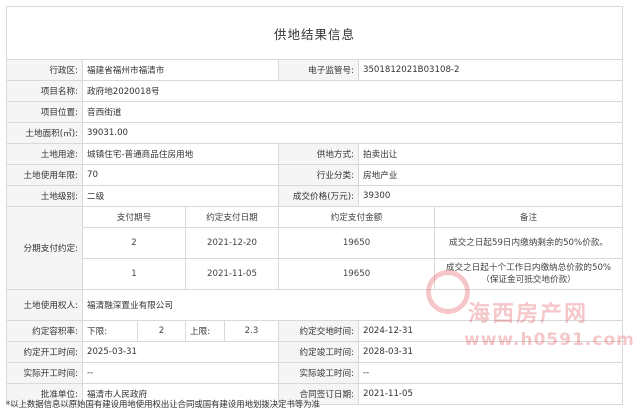  What do you see at coordinates (318, 373) in the screenshot?
I see `actual-finish-label: 实际竣工时间:` at bounding box center [318, 373].